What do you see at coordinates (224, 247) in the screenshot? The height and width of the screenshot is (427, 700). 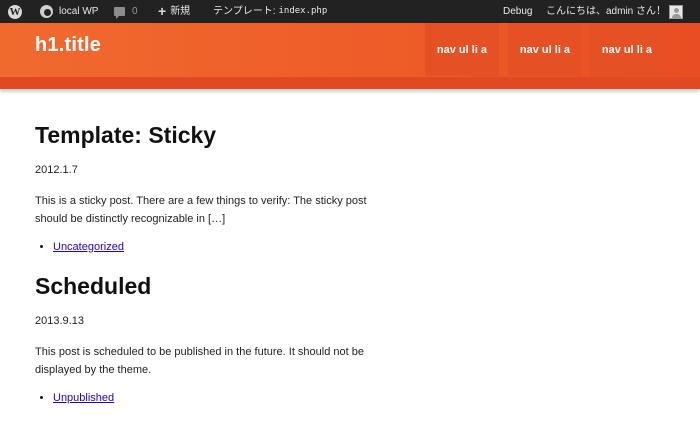 I see `category-item: Uncategorized` at bounding box center [224, 247].